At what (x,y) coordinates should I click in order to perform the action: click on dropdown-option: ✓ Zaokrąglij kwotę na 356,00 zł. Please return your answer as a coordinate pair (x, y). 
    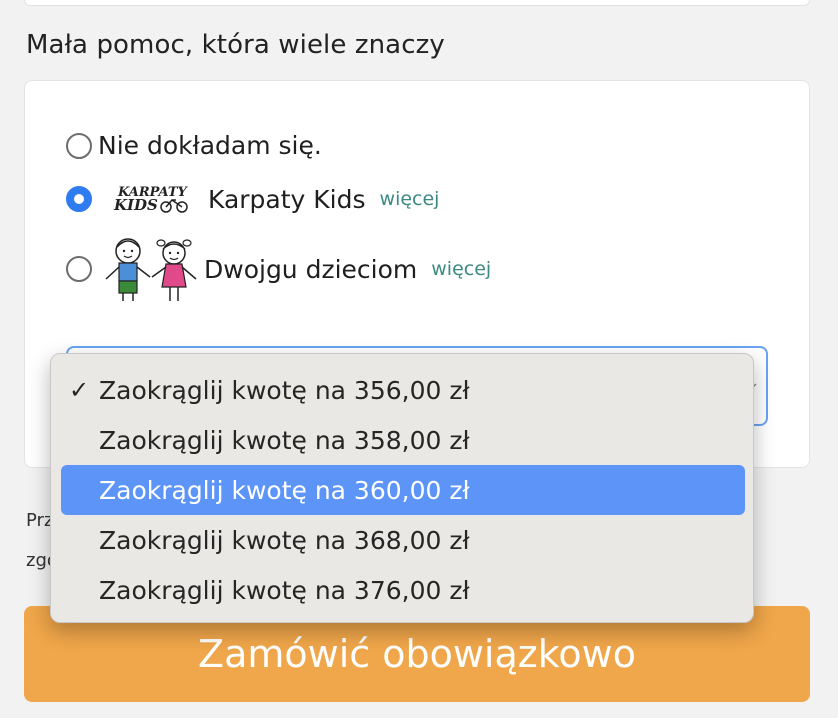
    Looking at the image, I should click on (403, 390).